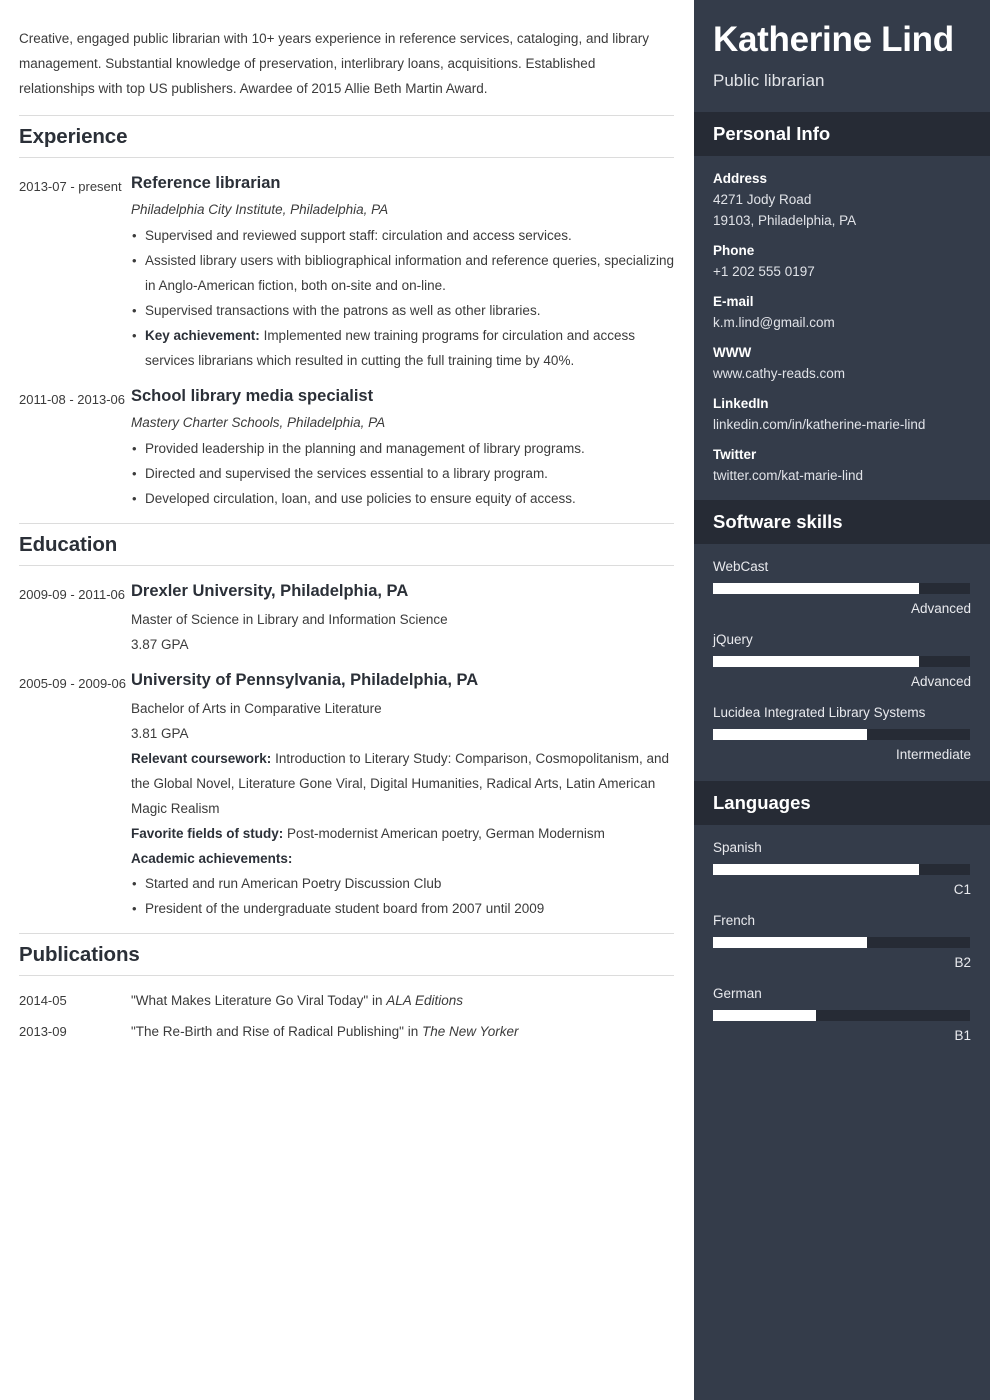  Describe the element at coordinates (962, 889) in the screenshot. I see `language-level: C1` at that location.